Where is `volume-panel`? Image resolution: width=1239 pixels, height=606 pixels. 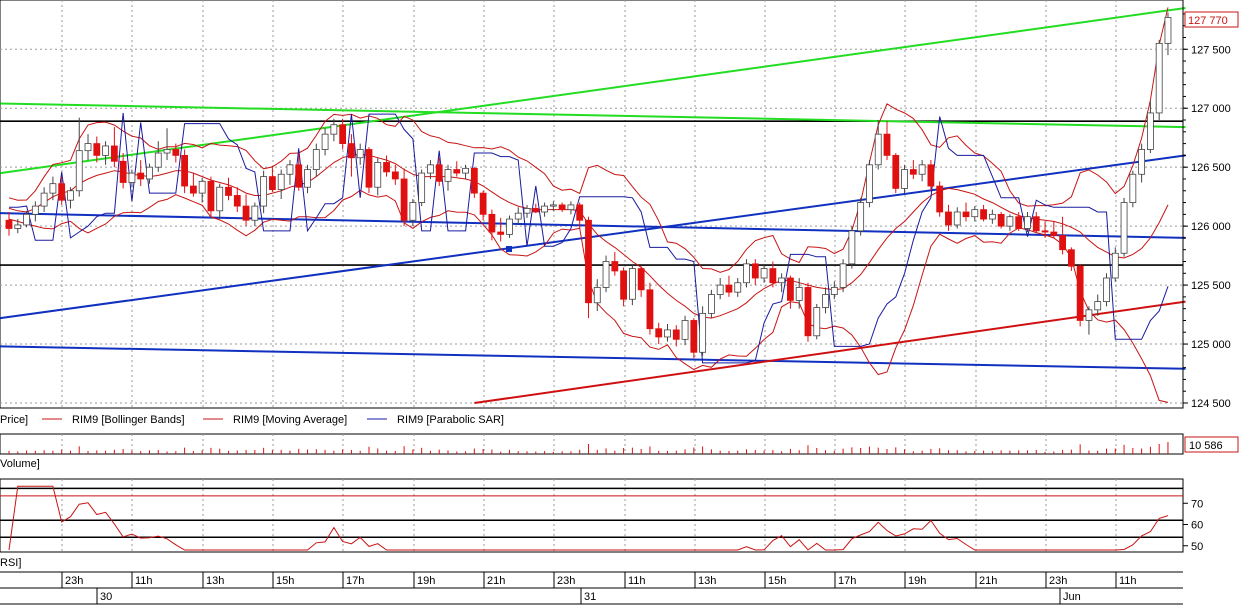
volume-panel is located at coordinates (592, 444).